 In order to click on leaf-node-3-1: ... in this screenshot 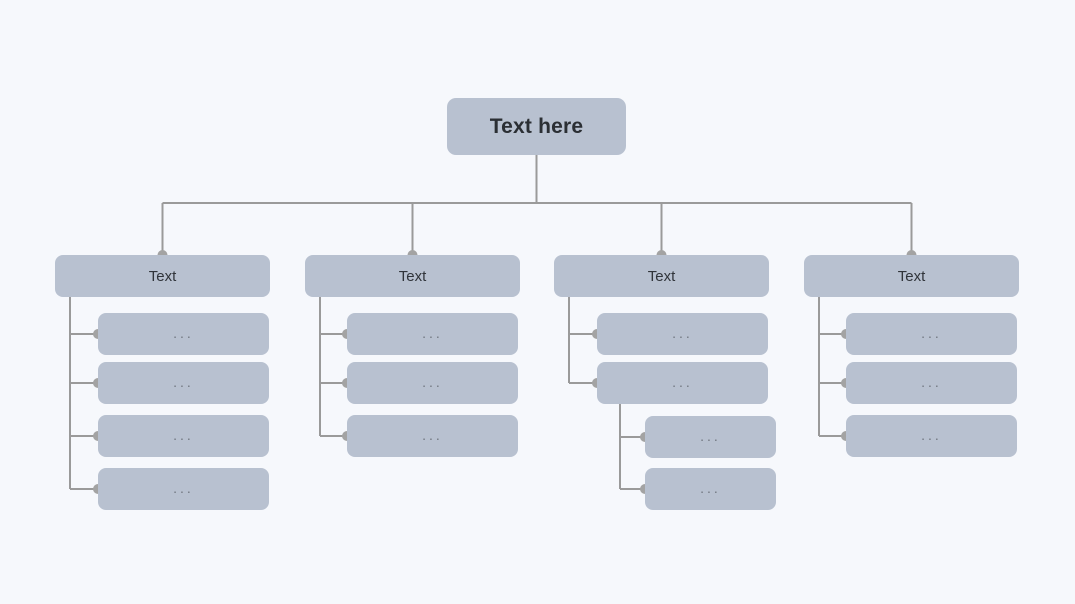, I will do `click(682, 334)`.